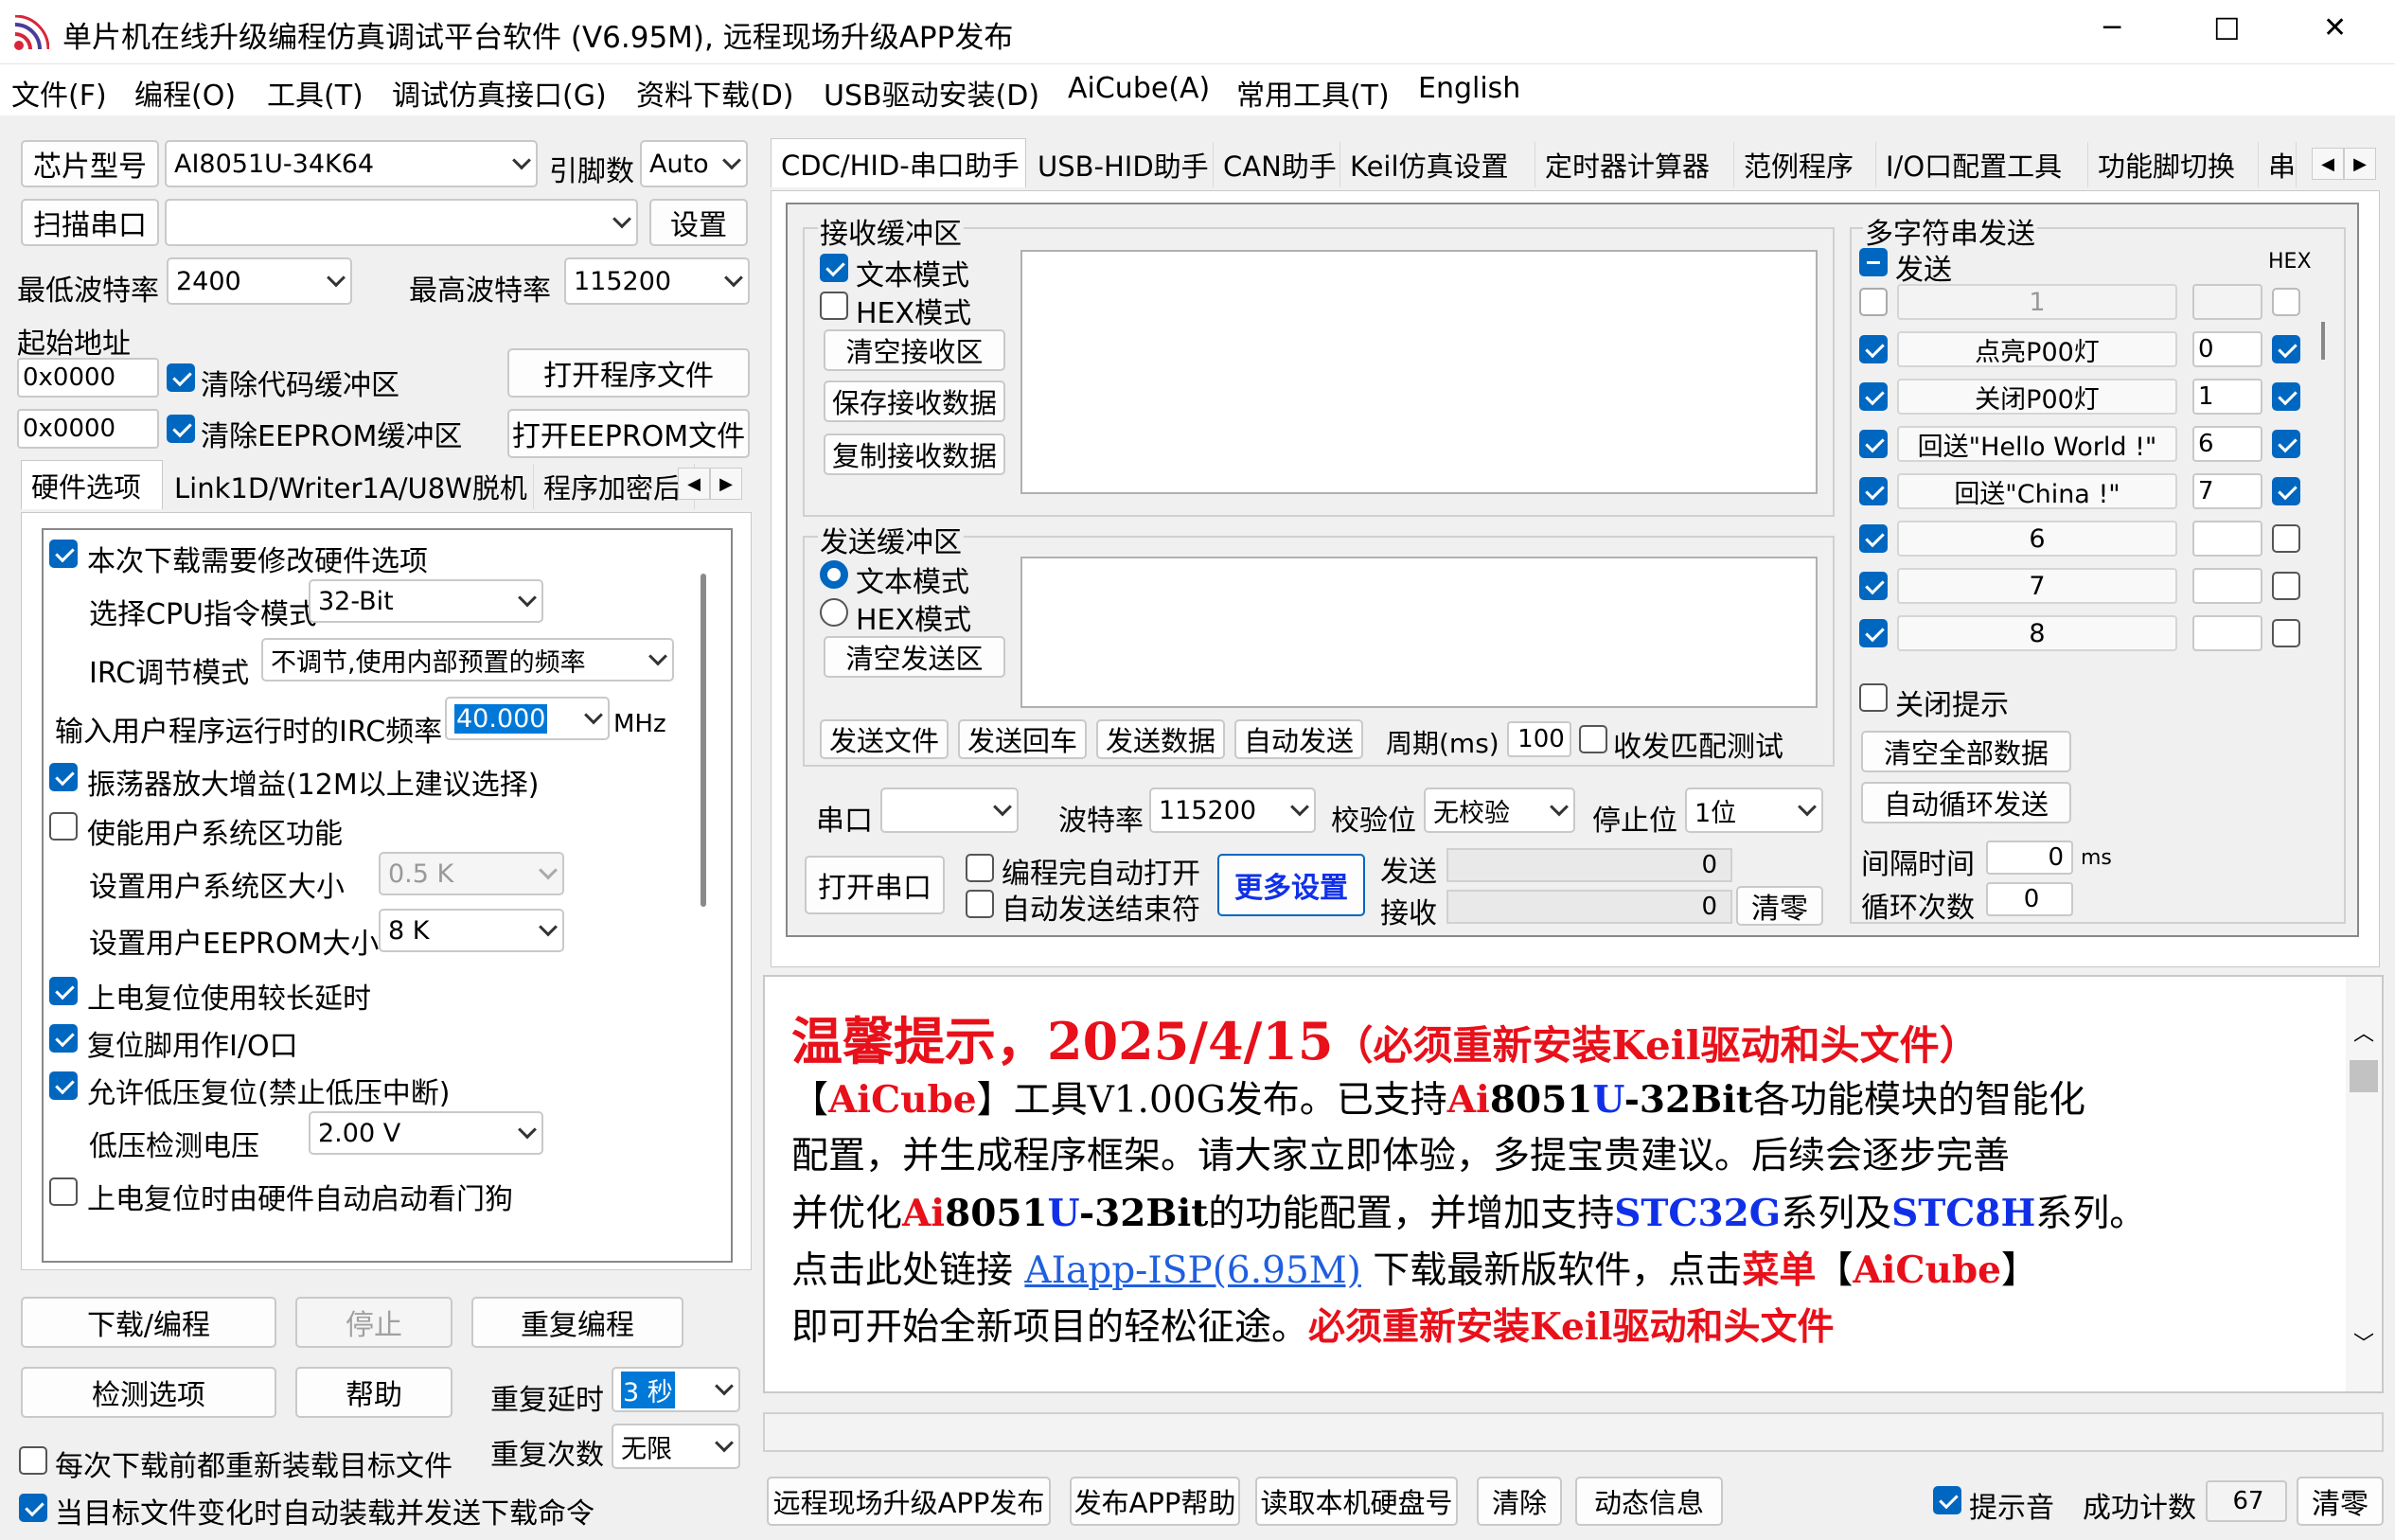  What do you see at coordinates (1469, 89) in the screenshot?
I see `menu-english: English` at bounding box center [1469, 89].